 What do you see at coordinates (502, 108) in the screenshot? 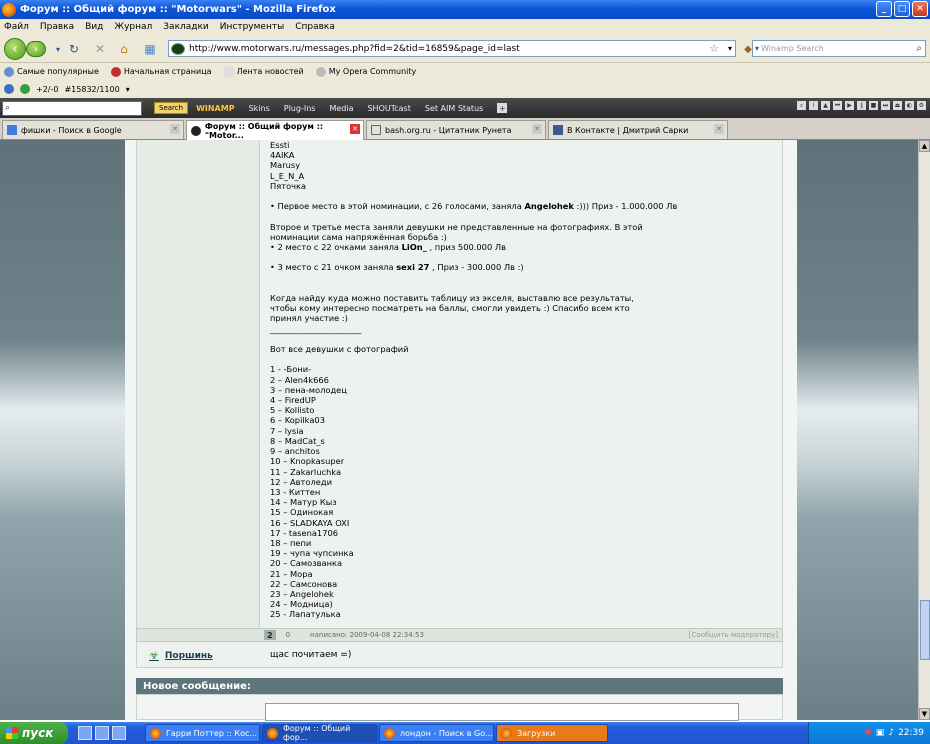
I see `add-icon: +` at bounding box center [502, 108].